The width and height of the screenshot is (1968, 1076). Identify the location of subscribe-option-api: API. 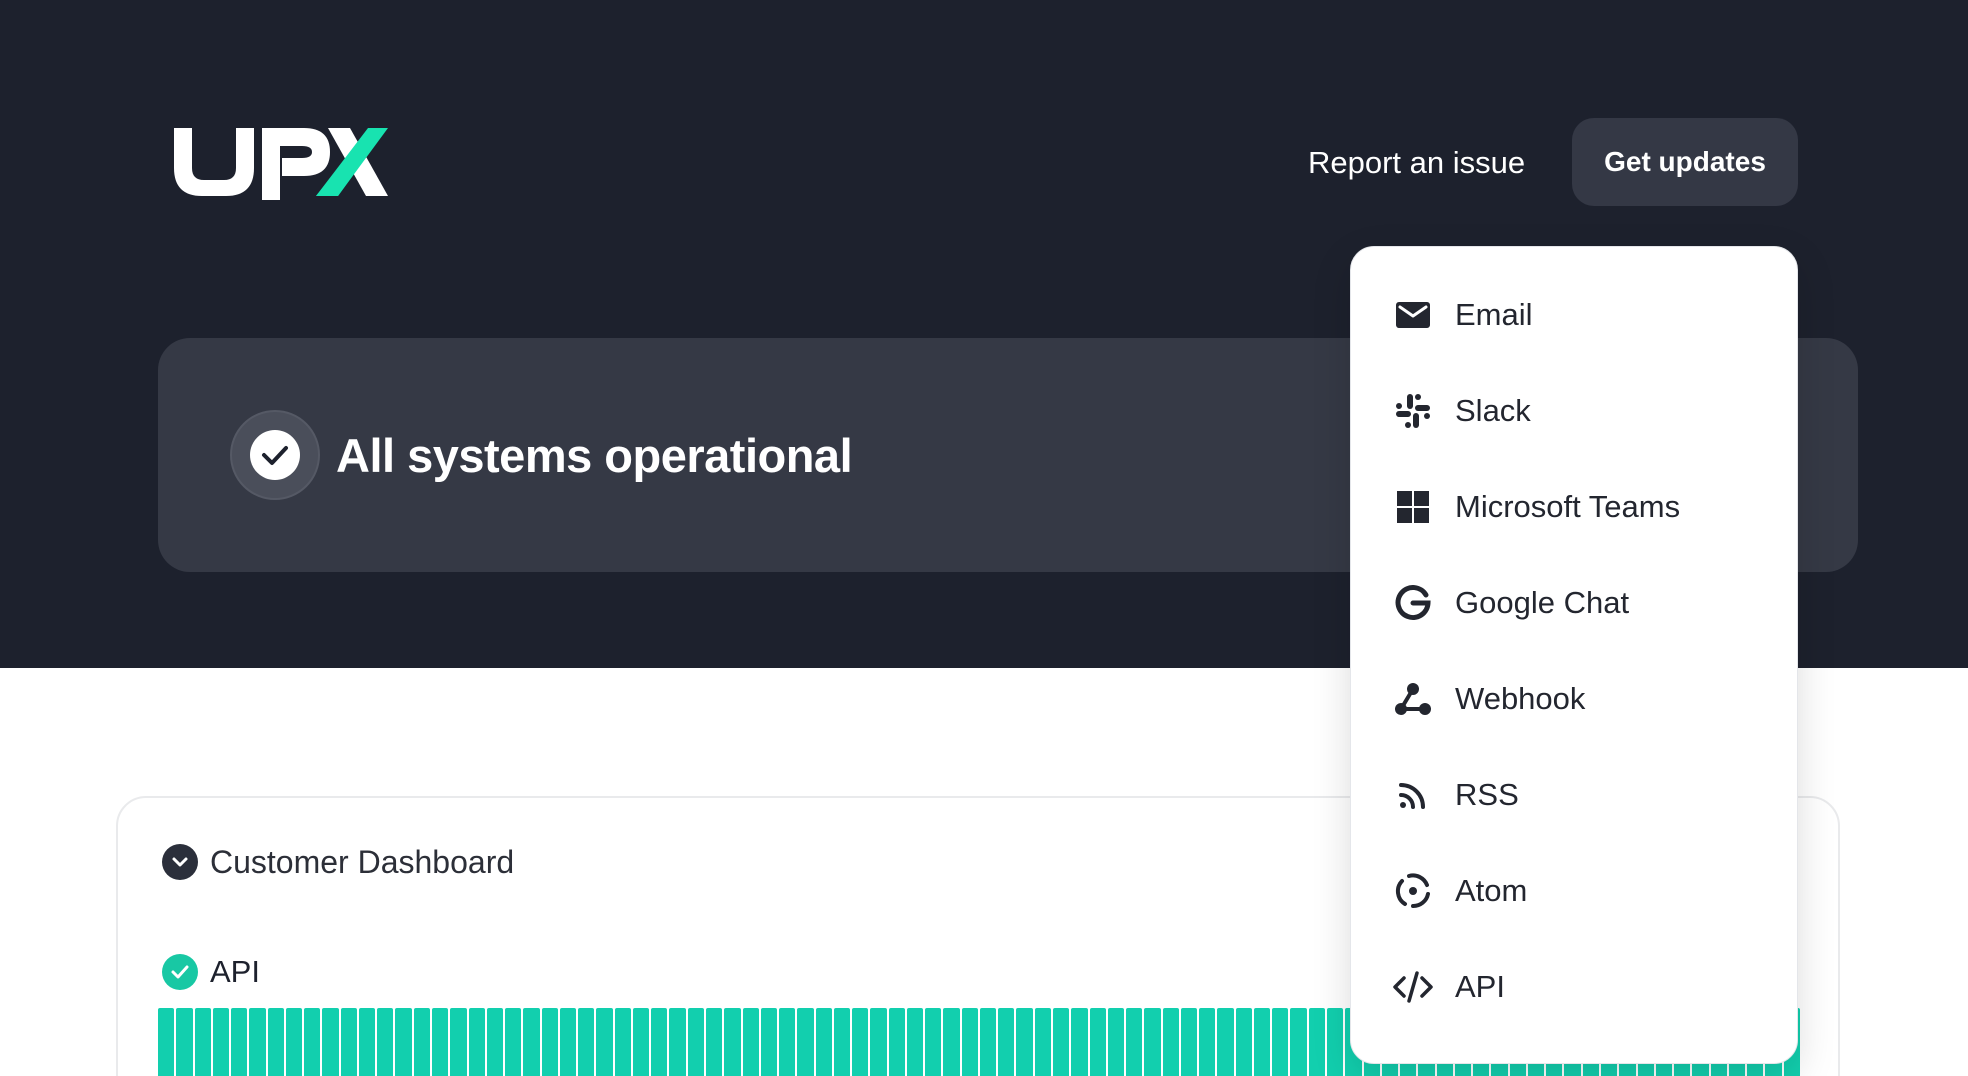
(1575, 987).